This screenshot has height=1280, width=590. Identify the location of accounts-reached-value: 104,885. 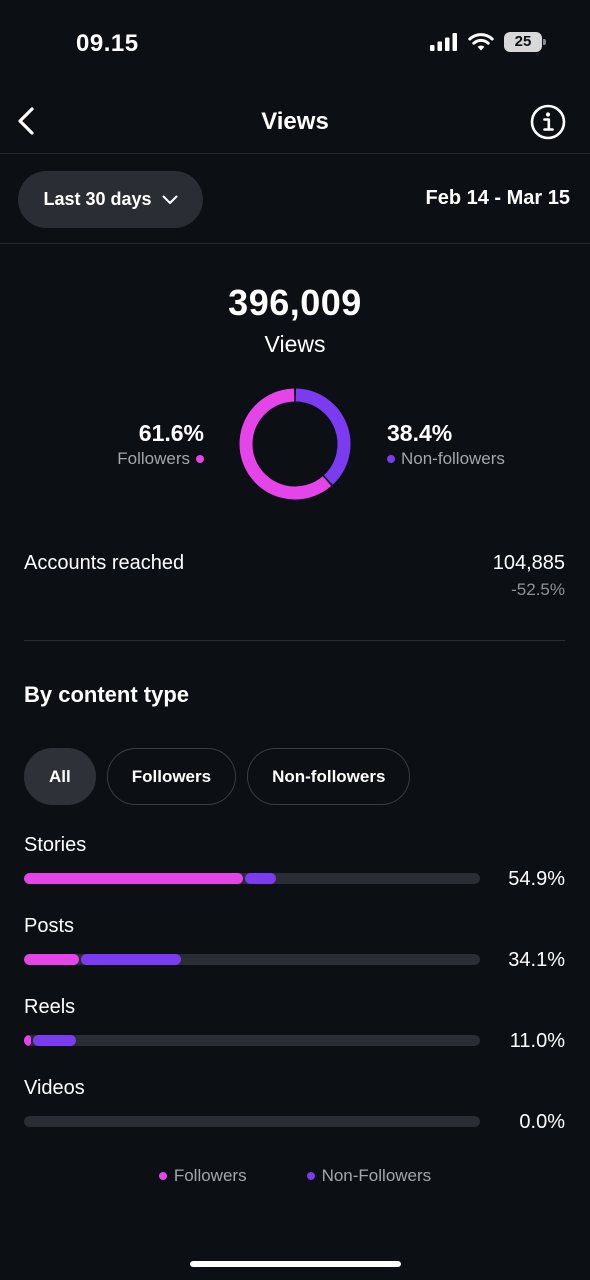
(528, 563).